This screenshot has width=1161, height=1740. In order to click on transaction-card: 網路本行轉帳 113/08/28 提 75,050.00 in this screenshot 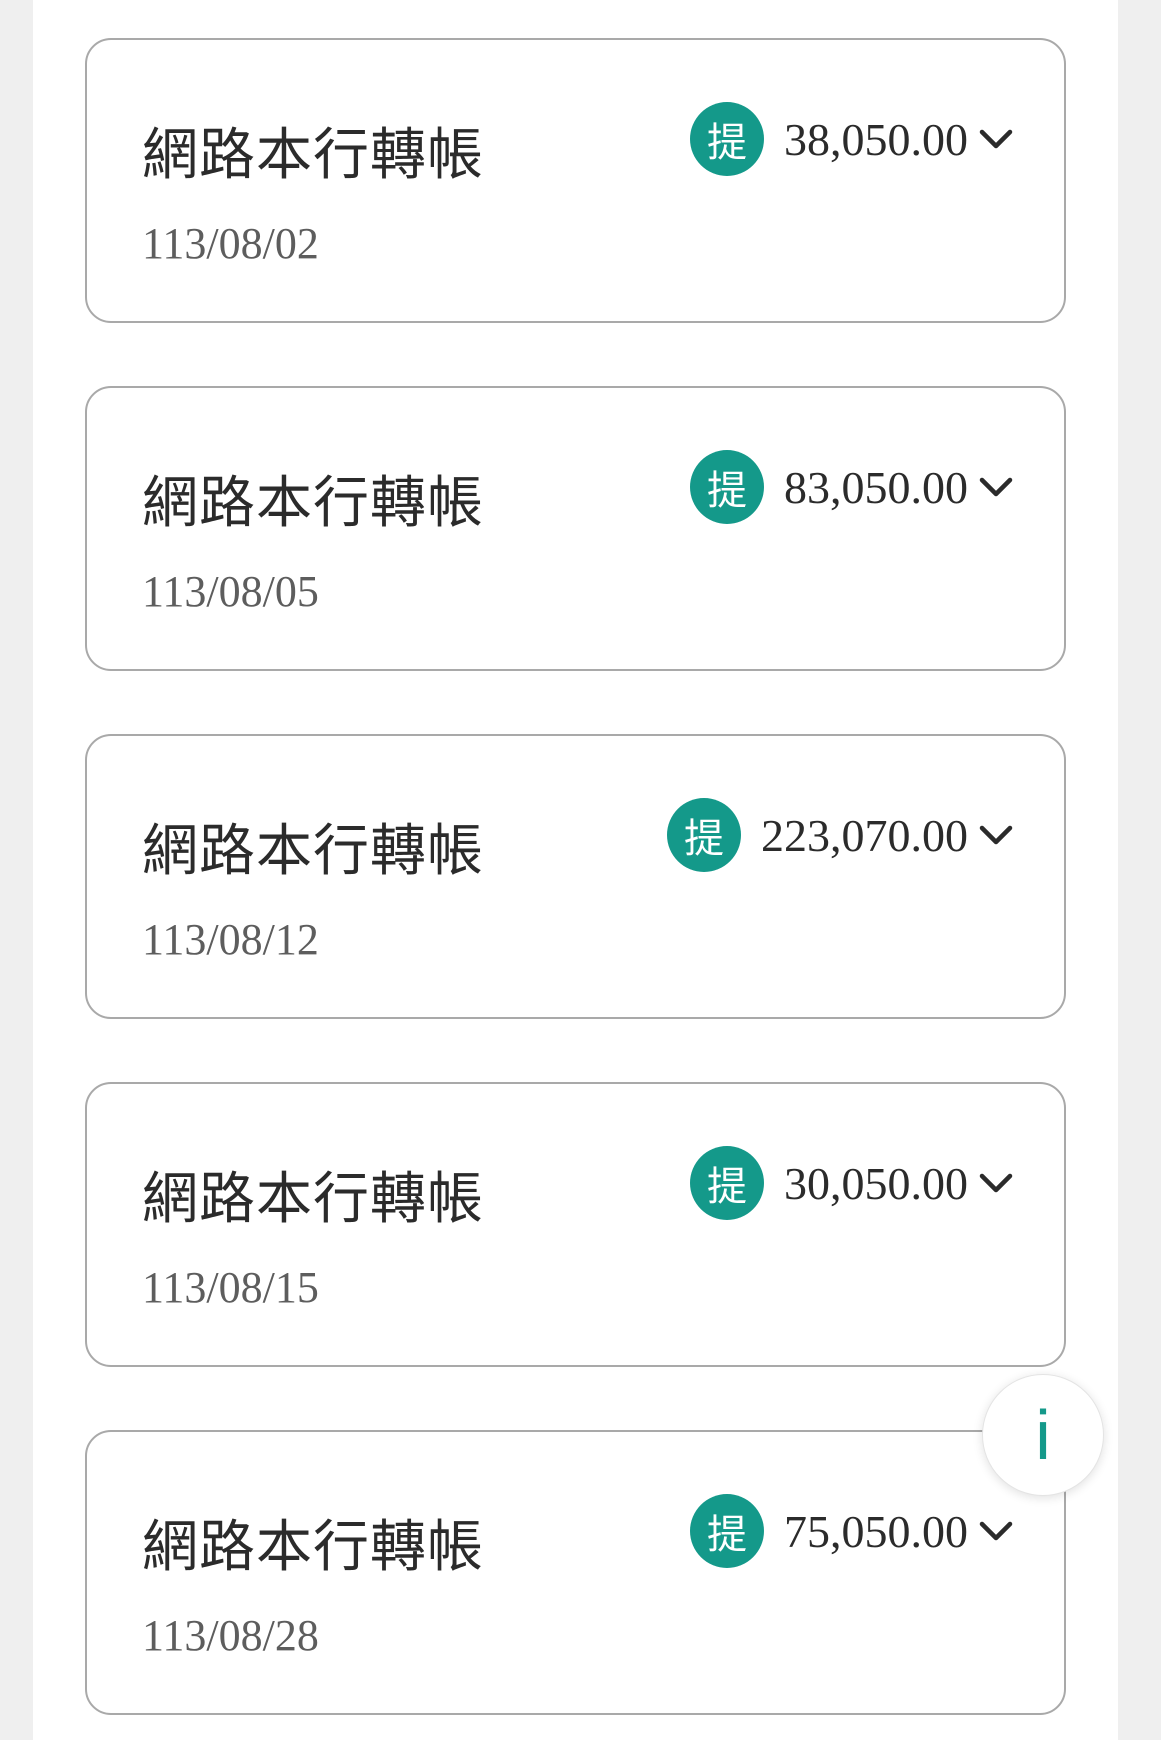, I will do `click(575, 1572)`.